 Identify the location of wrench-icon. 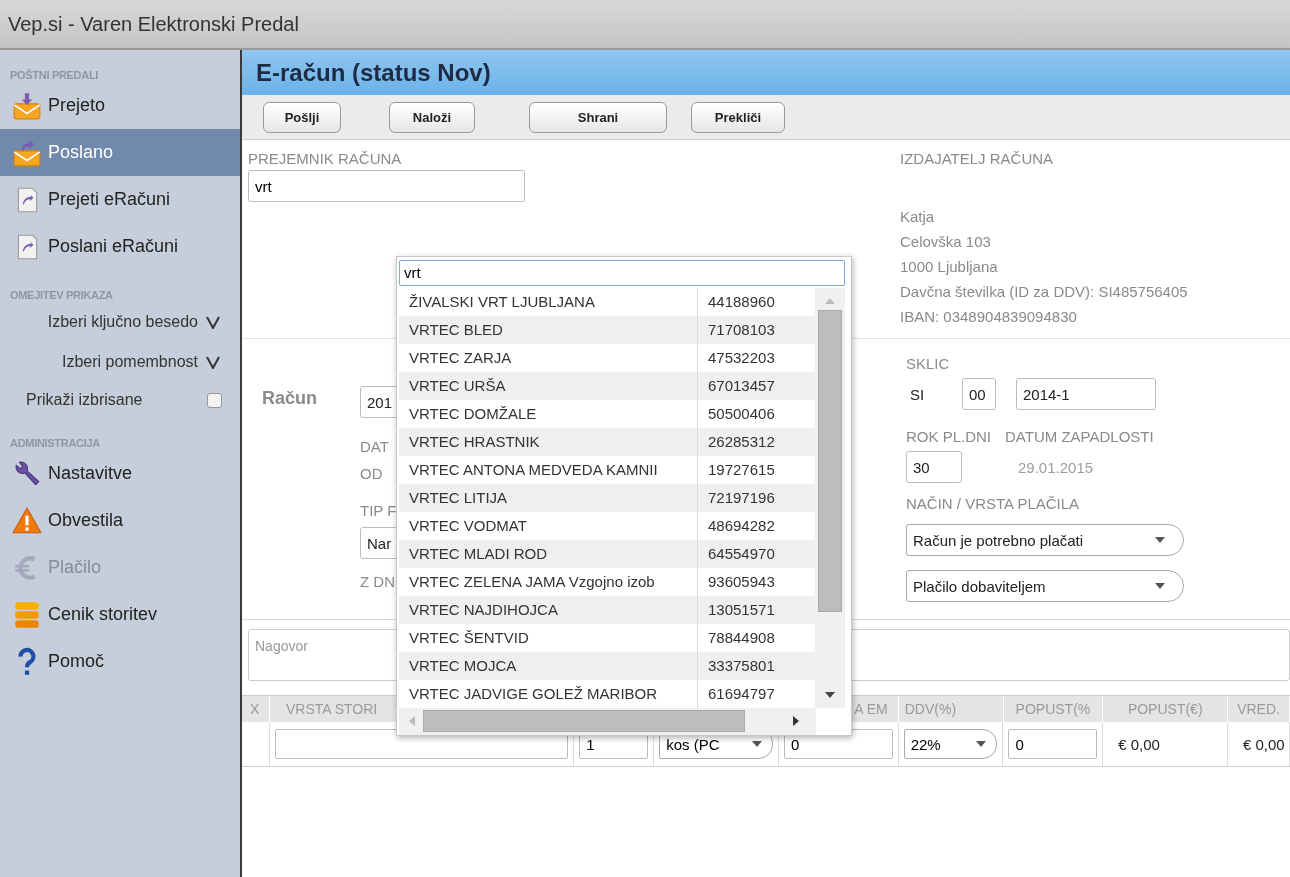
(27, 473).